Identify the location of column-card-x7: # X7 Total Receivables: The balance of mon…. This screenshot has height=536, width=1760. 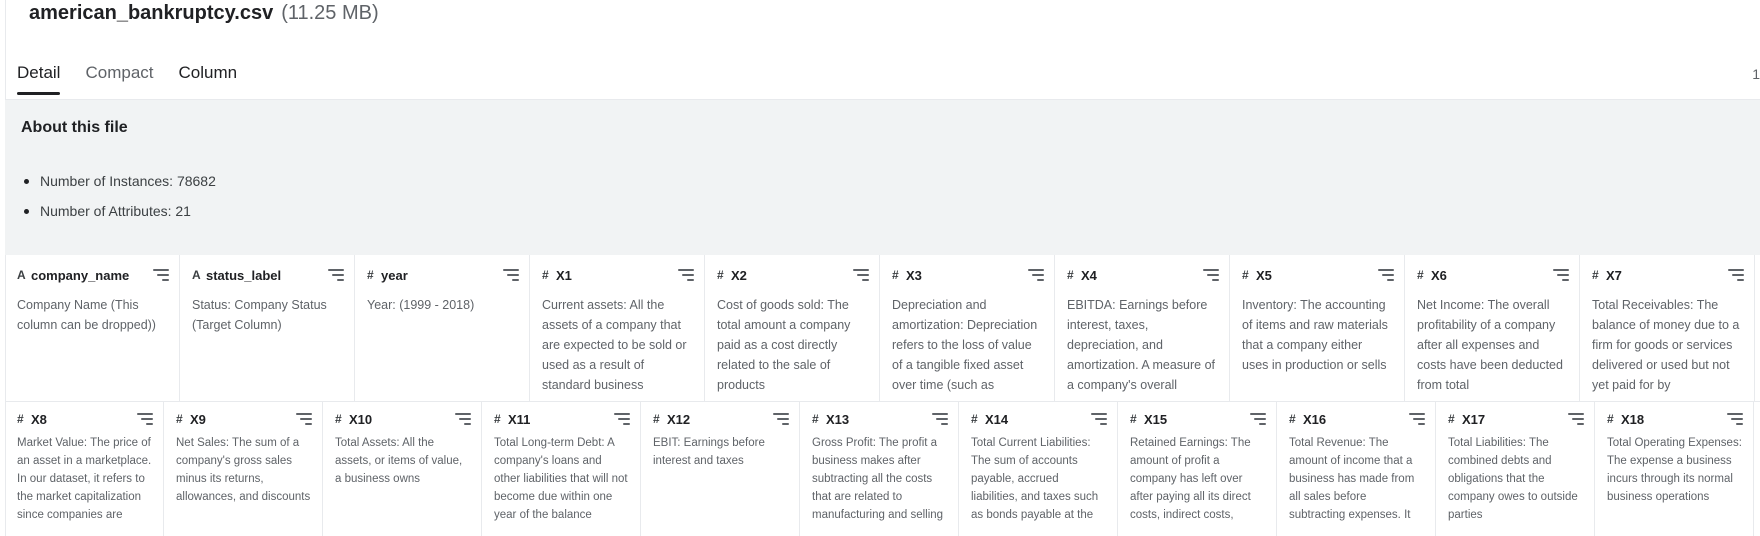
(1667, 328).